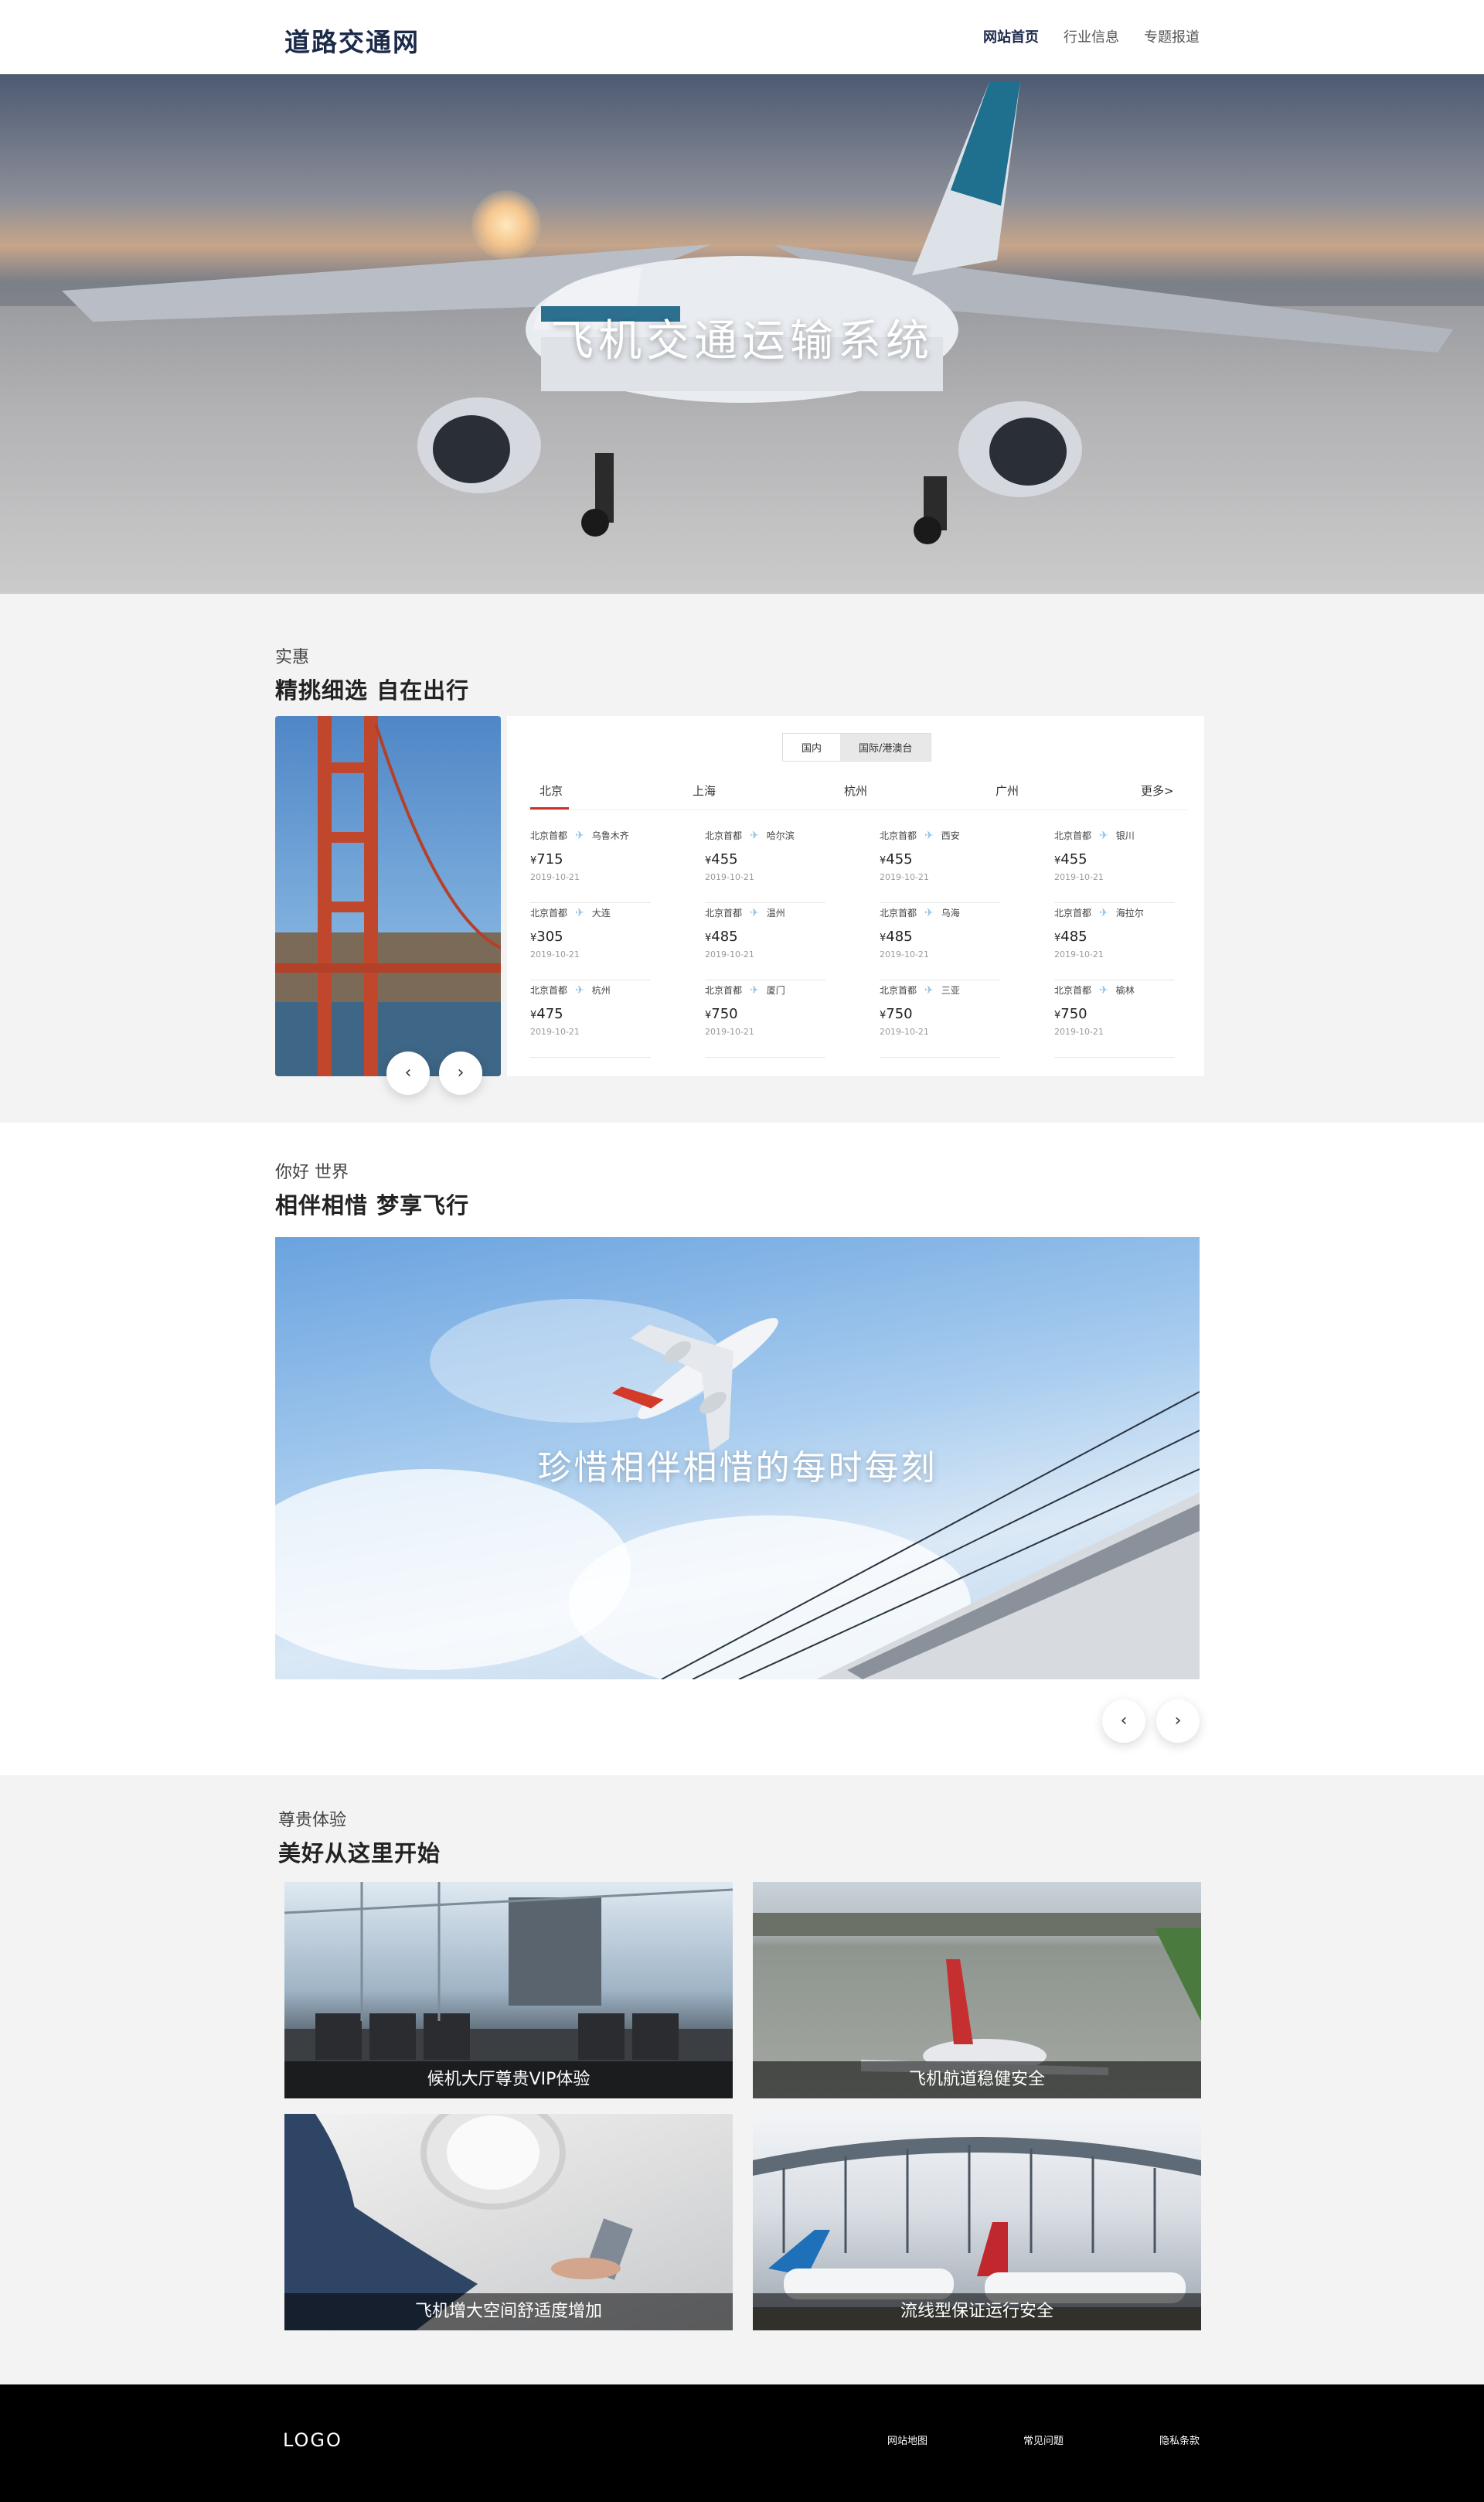 The image size is (1484, 2502). I want to click on tab-beijing: 北京, so click(551, 790).